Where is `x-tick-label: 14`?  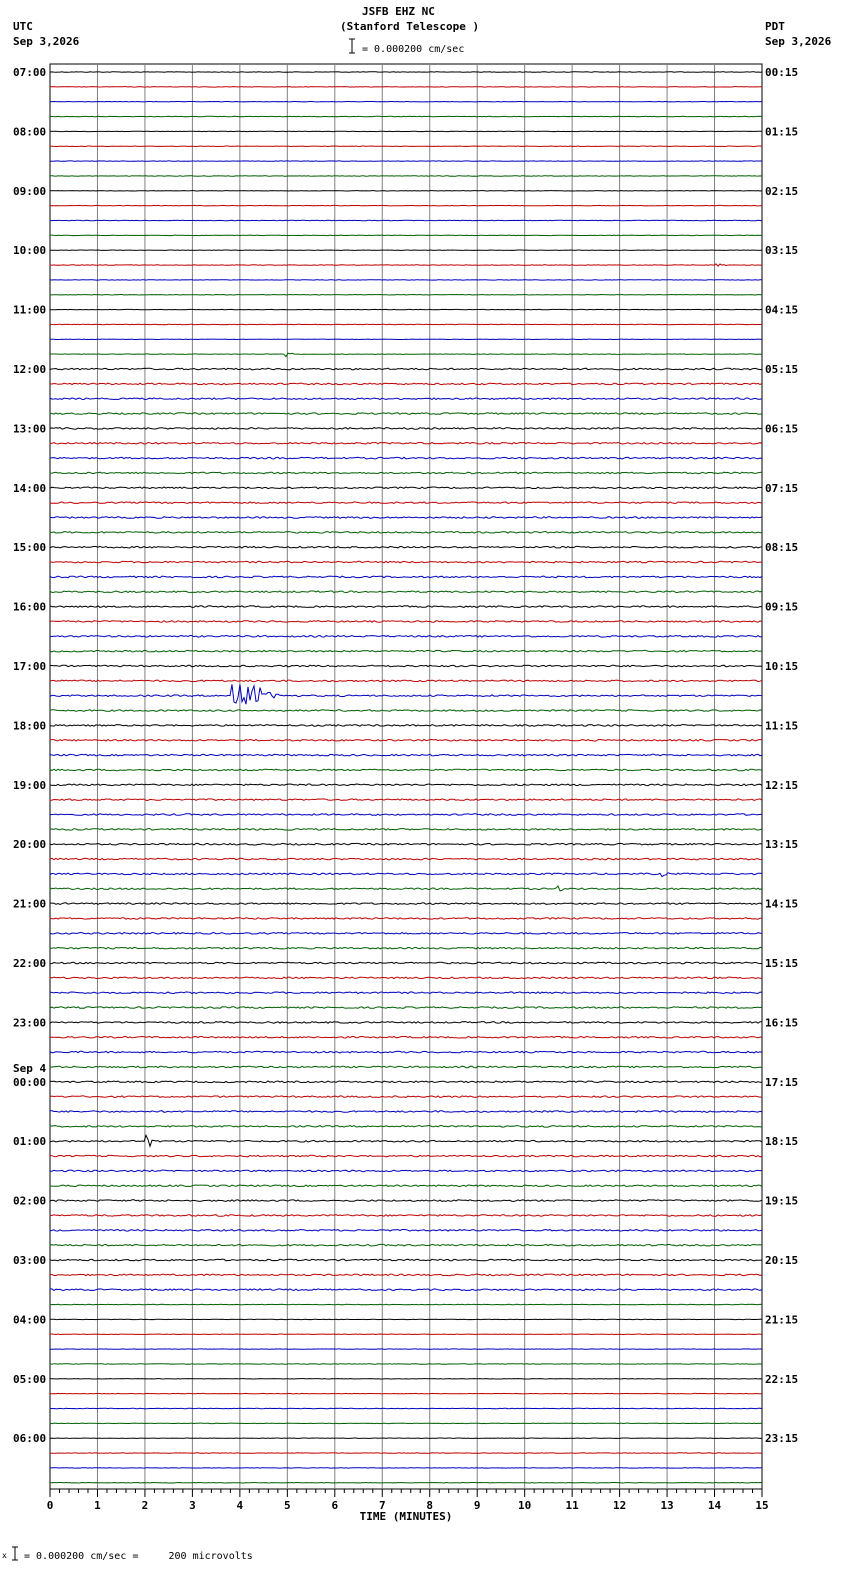
x-tick-label: 14 is located at coordinates (715, 1505).